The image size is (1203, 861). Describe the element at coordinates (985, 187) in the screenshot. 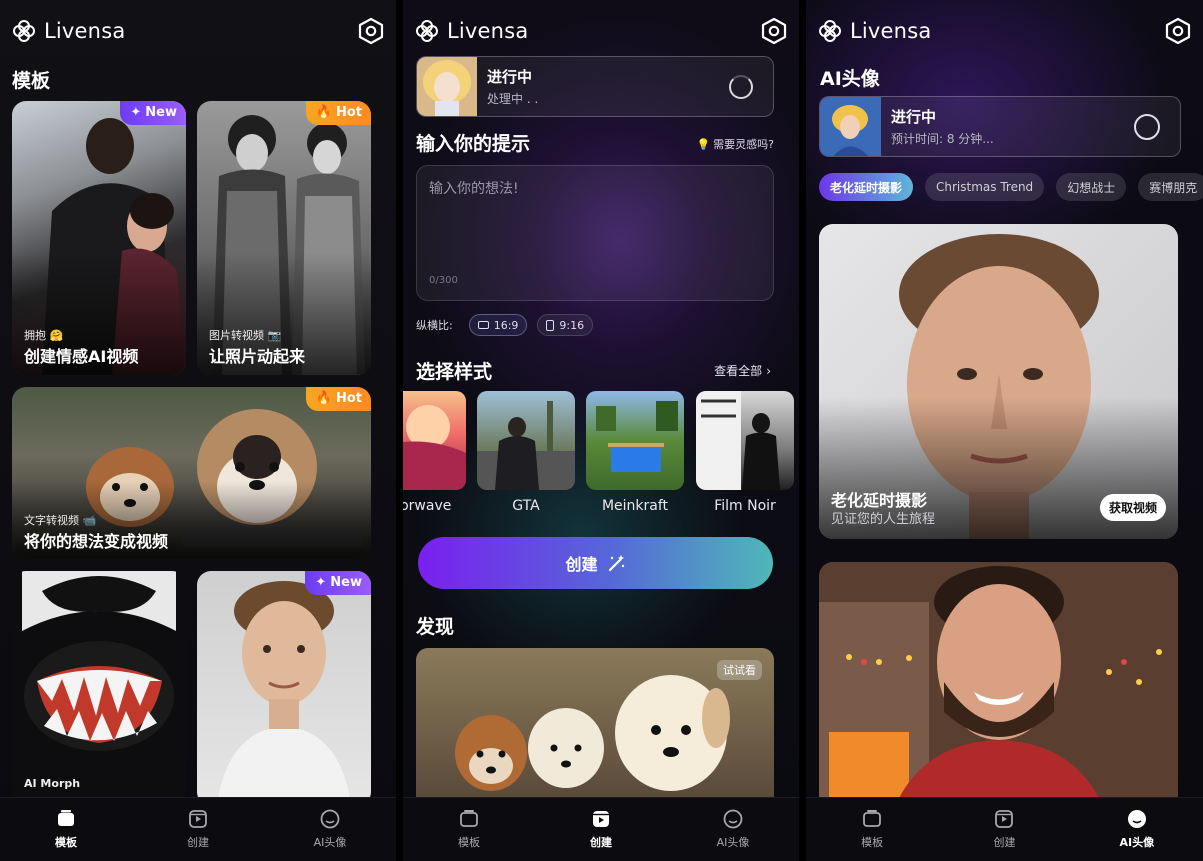

I see `chip-christmas-trend: Christmas Trend` at that location.